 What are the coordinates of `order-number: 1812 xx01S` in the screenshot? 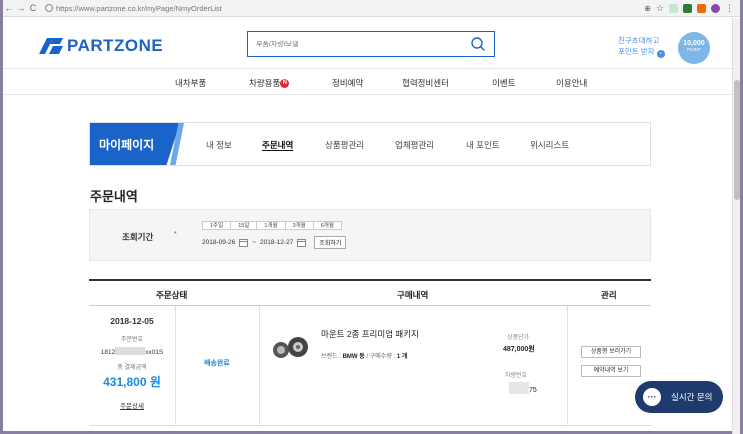 It's located at (132, 351).